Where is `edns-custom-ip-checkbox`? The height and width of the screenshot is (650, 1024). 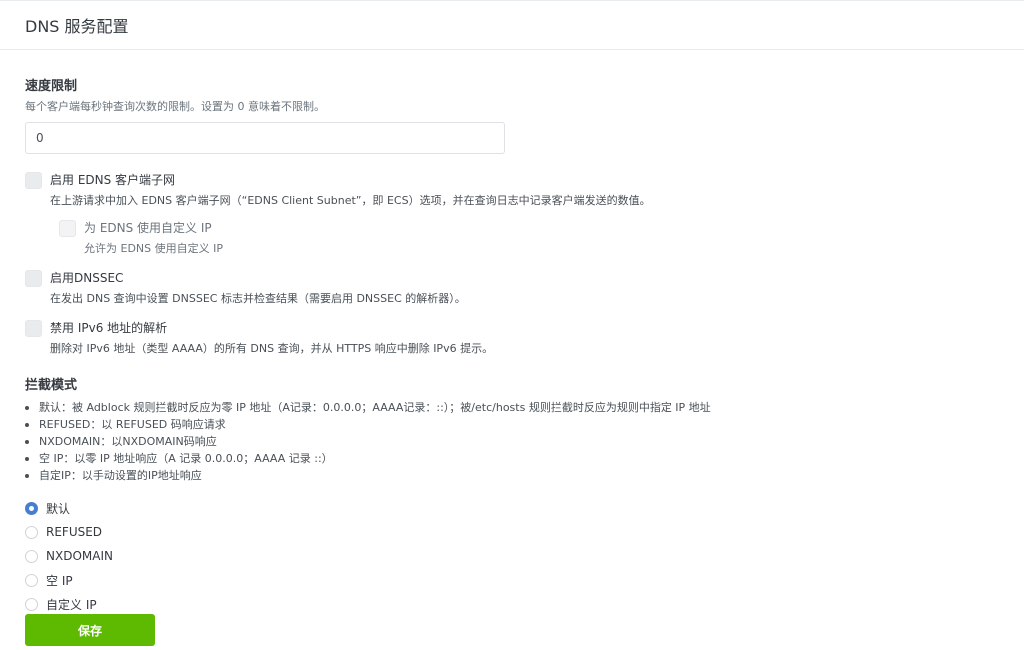
edns-custom-ip-checkbox is located at coordinates (67, 228).